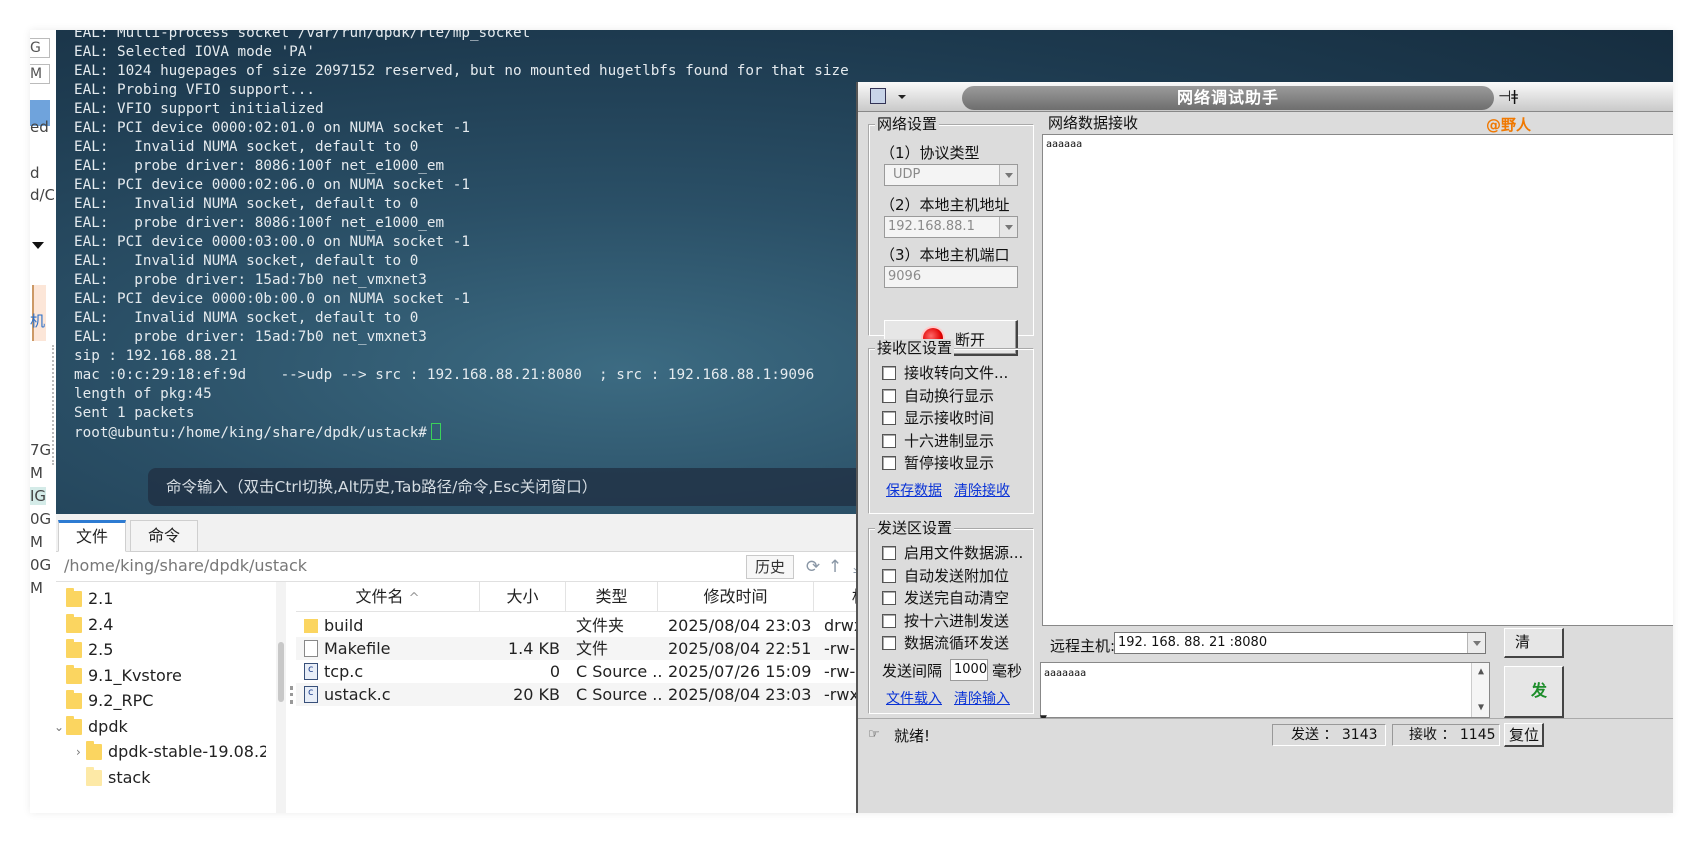 Image resolution: width=1705 pixels, height=846 pixels. I want to click on splitter-dots, so click(53, 405).